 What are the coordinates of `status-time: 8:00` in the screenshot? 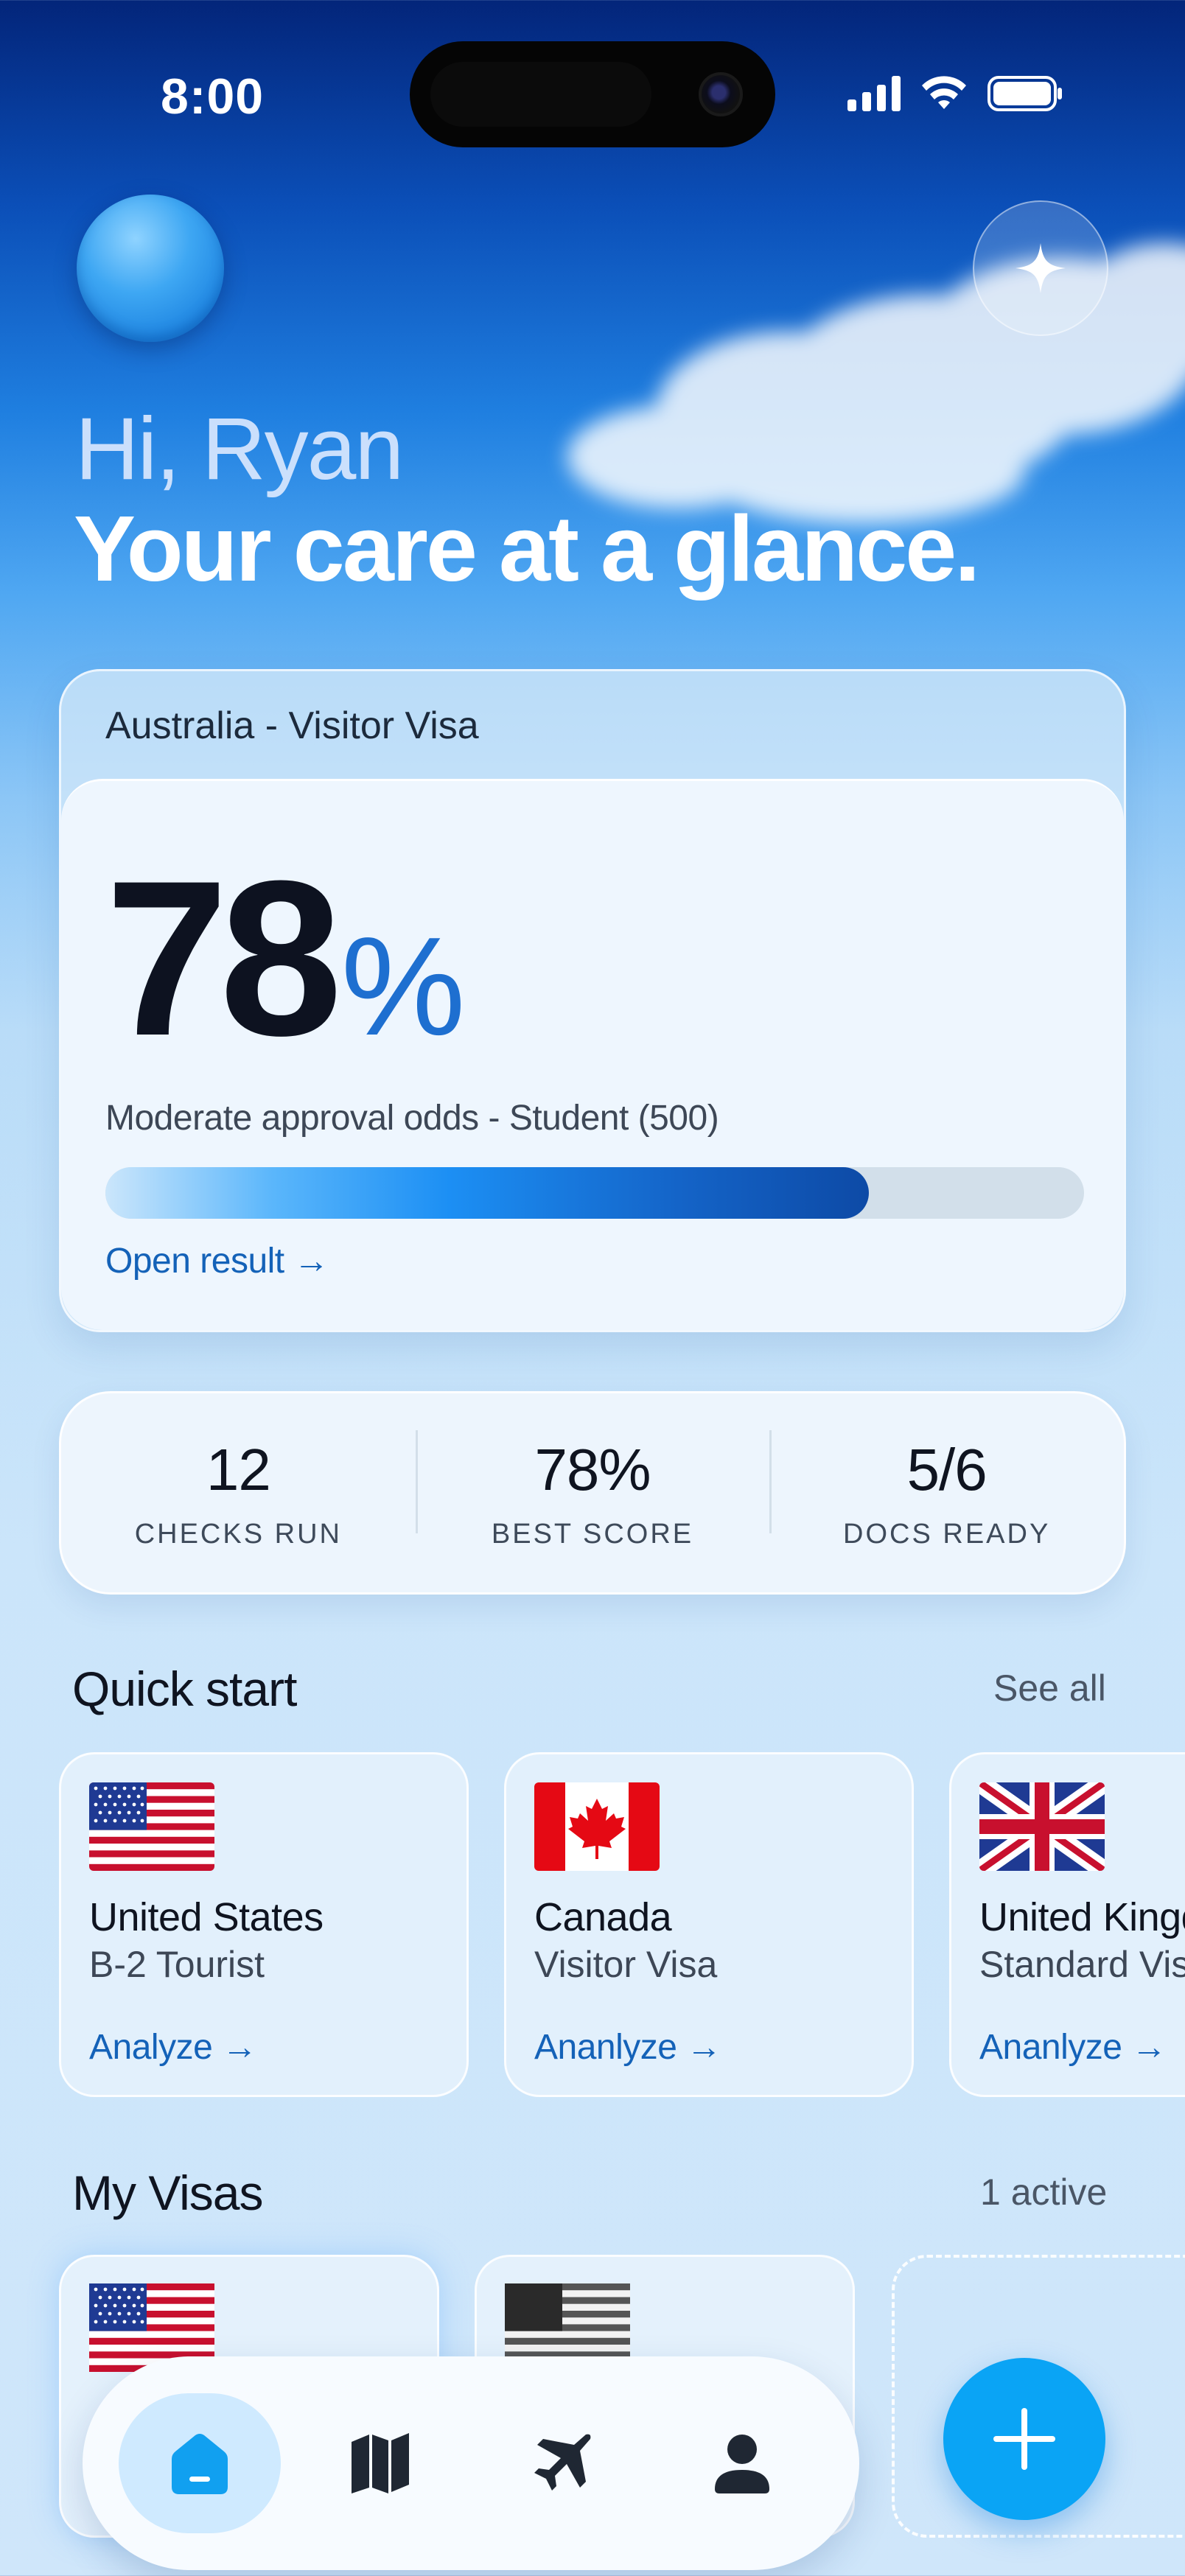 It's located at (213, 97).